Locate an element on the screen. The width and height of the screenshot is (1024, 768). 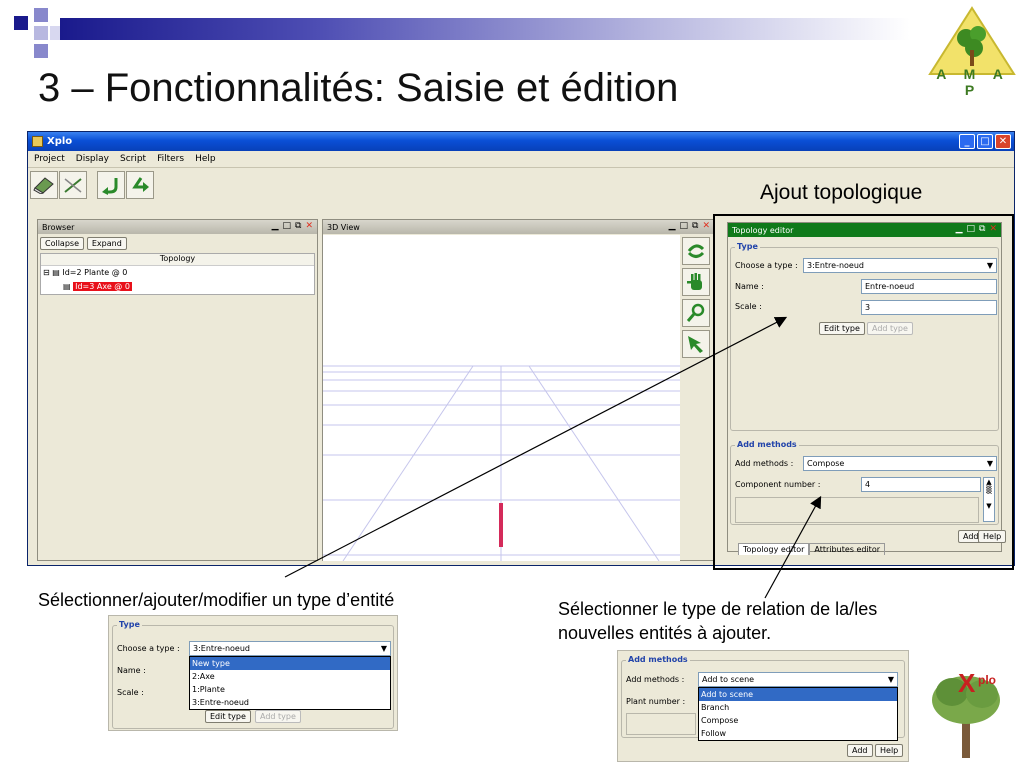
menu-bar: Project Display Script Filters Help is located at coordinates (521, 159).